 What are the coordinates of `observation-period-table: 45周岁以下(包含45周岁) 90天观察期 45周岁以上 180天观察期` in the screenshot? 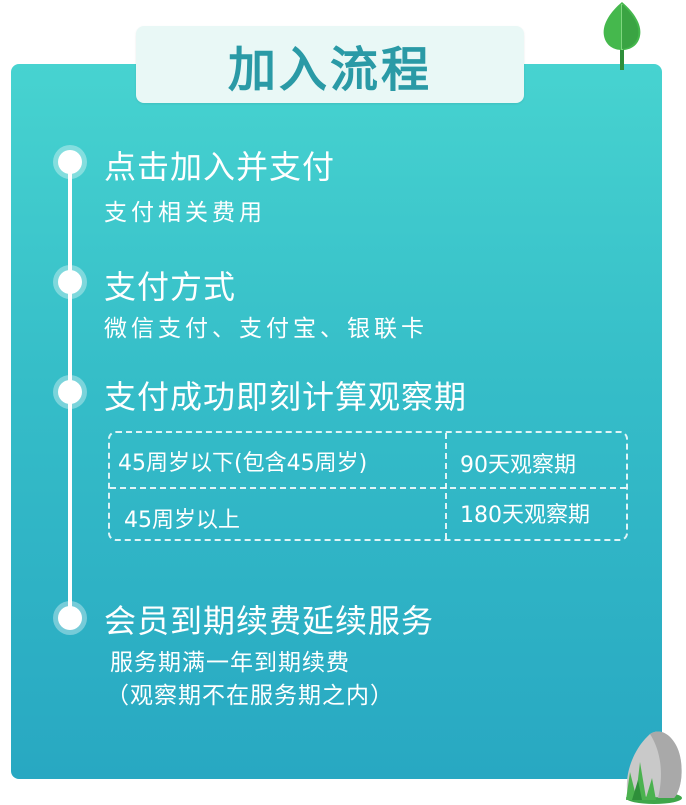 It's located at (368, 486).